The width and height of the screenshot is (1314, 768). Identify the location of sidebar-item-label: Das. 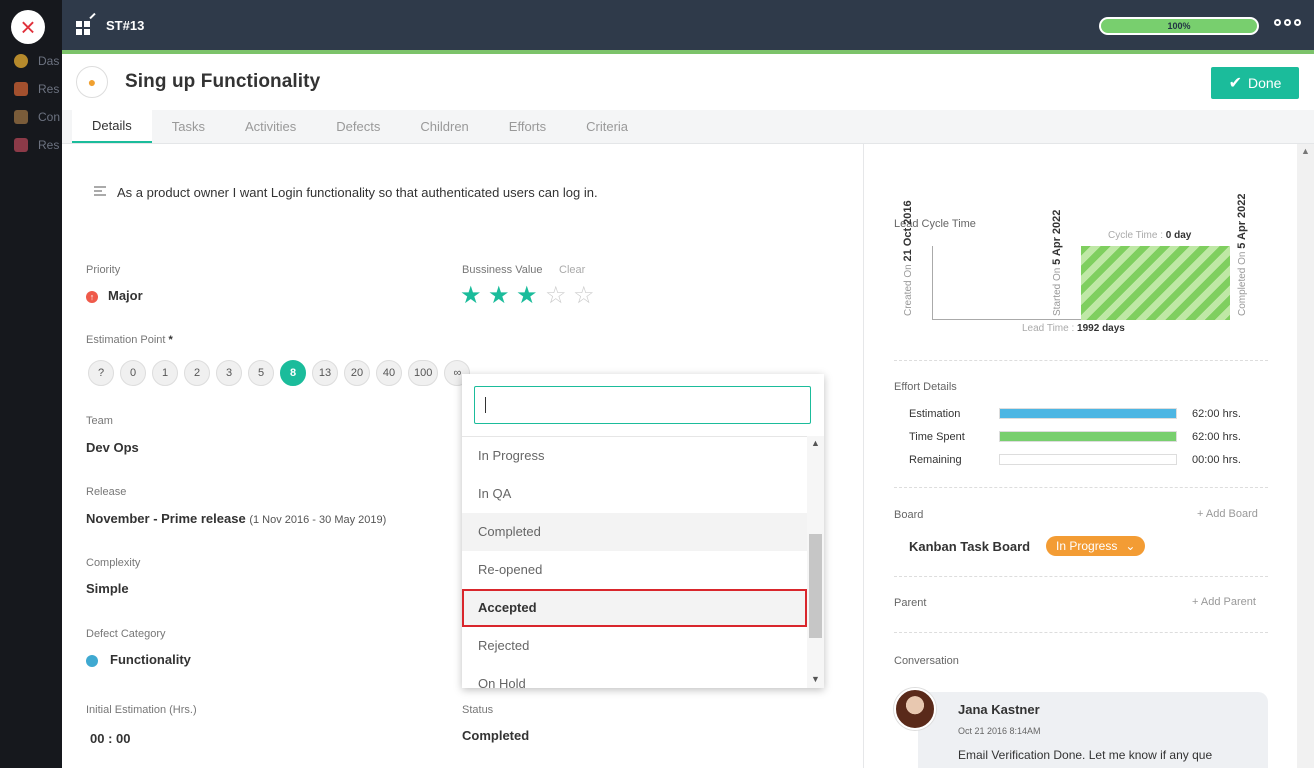
(49, 61).